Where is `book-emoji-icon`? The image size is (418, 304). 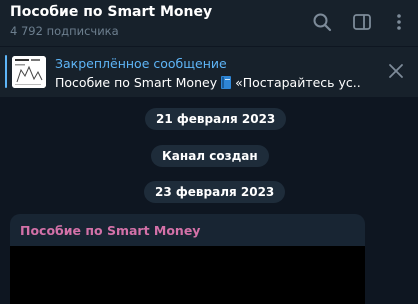 book-emoji-icon is located at coordinates (226, 82).